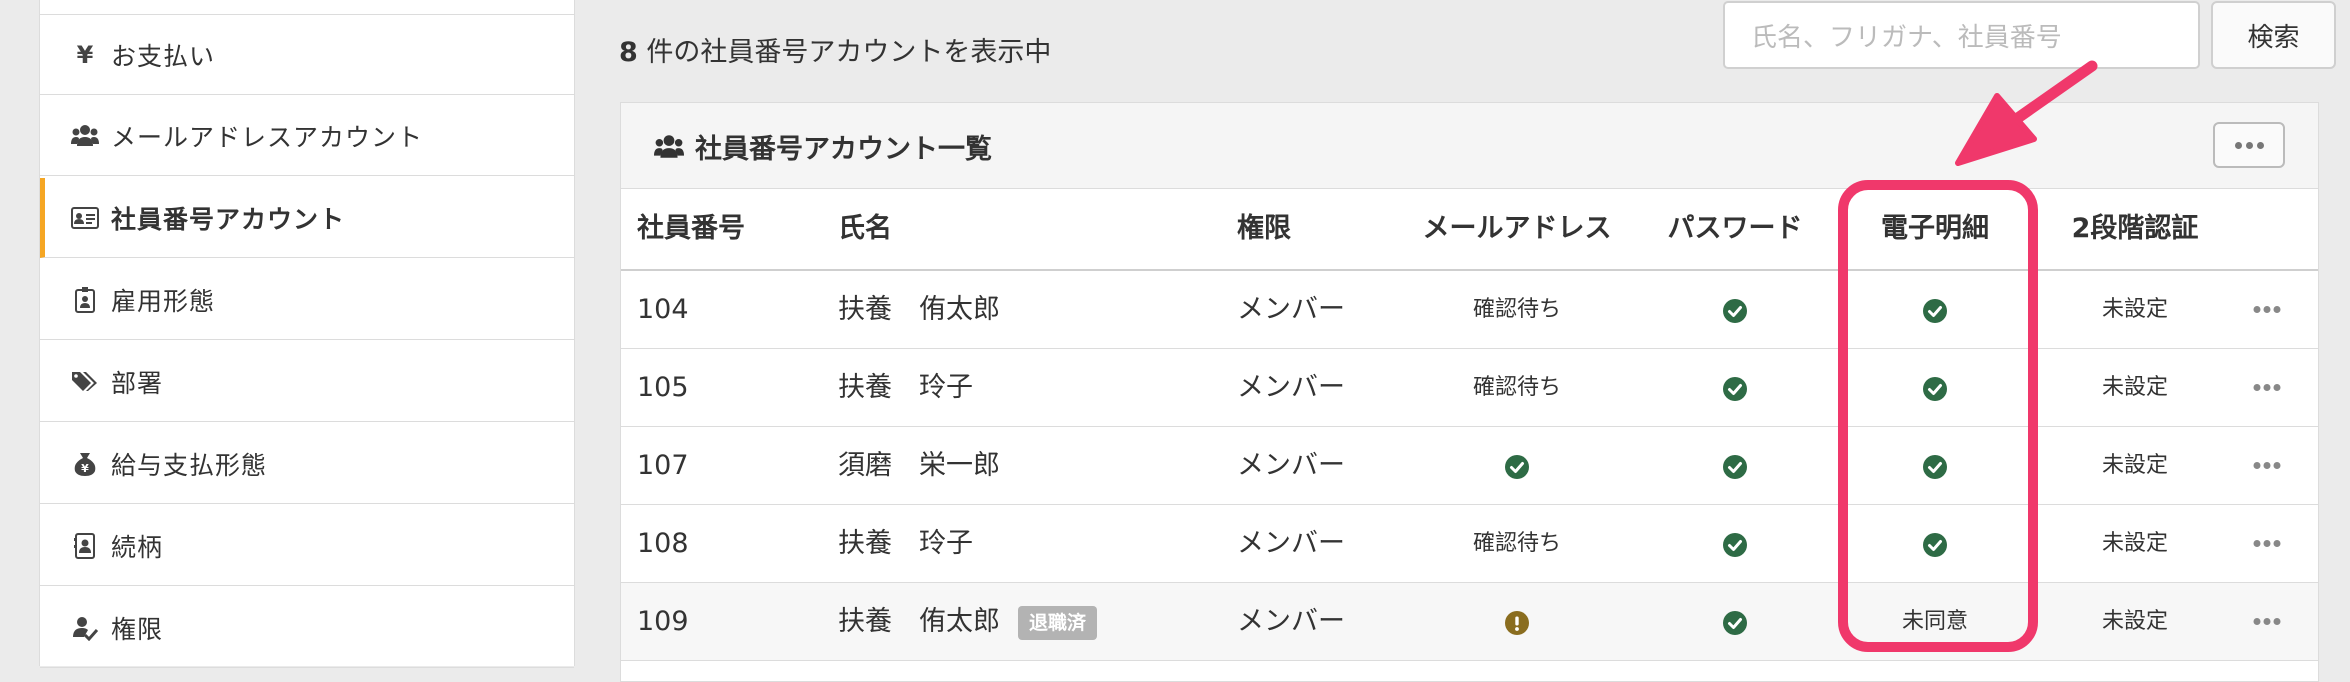 The width and height of the screenshot is (2350, 682). What do you see at coordinates (663, 543) in the screenshot?
I see `cell-employee-id: 108` at bounding box center [663, 543].